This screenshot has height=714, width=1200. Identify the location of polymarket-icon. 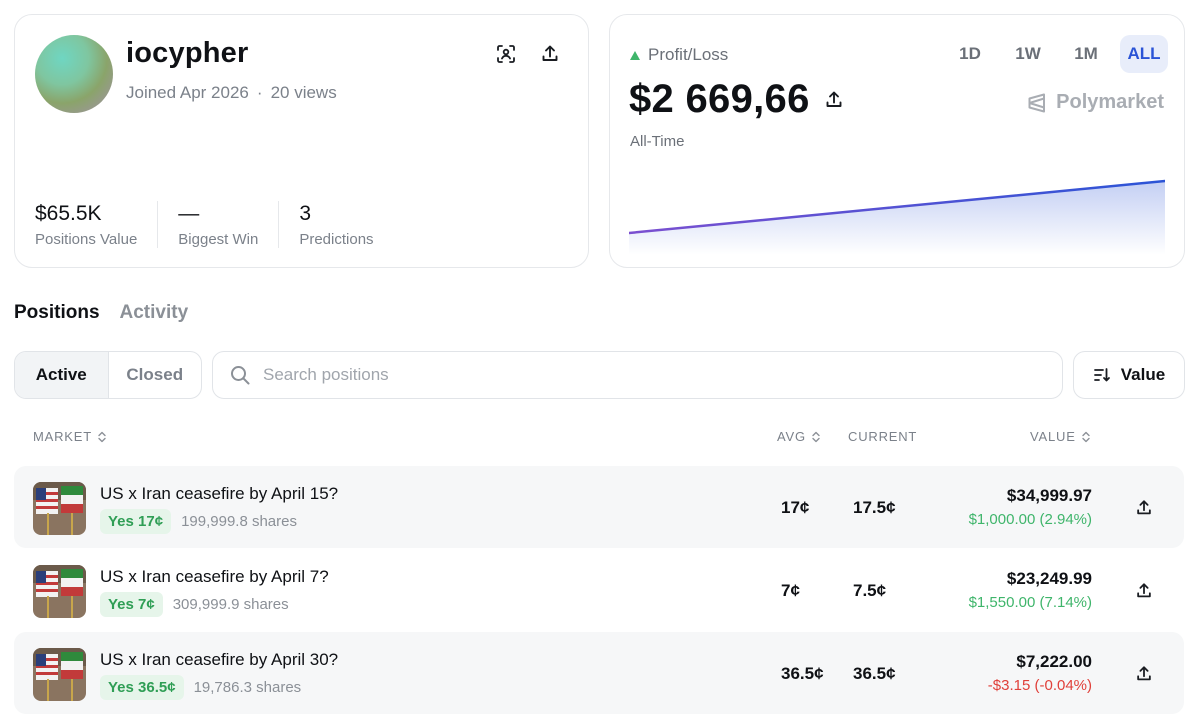
(1037, 102).